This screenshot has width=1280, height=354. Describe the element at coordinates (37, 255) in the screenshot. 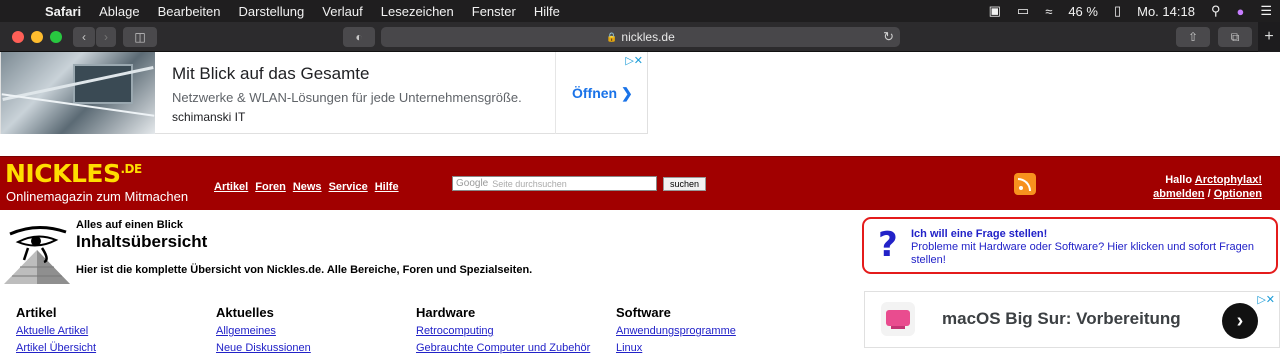

I see `eye-pyramid-icon` at that location.